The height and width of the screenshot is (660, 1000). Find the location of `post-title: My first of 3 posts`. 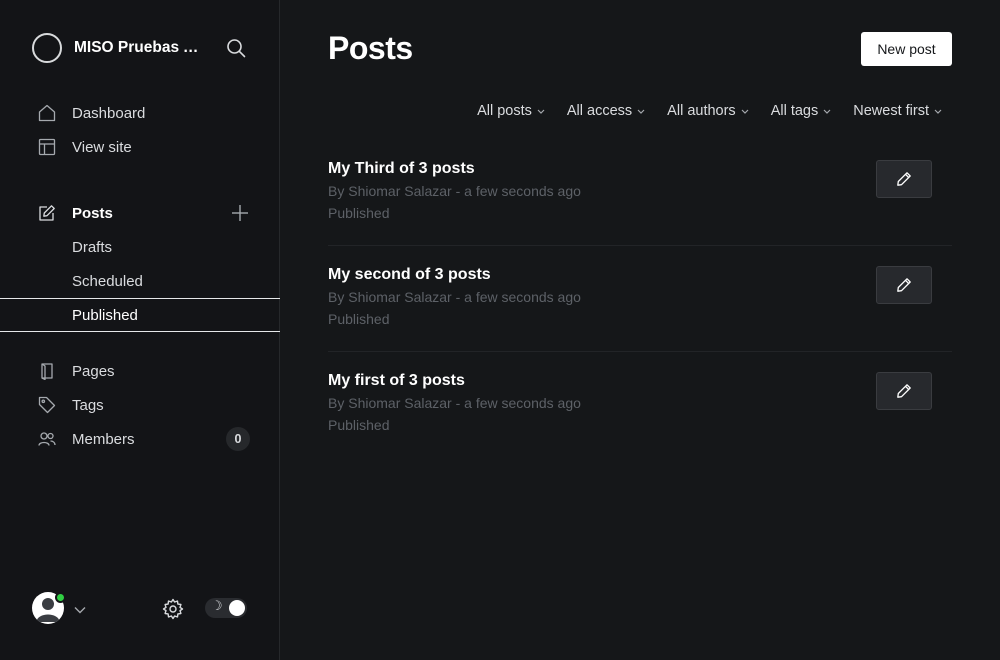

post-title: My first of 3 posts is located at coordinates (396, 381).